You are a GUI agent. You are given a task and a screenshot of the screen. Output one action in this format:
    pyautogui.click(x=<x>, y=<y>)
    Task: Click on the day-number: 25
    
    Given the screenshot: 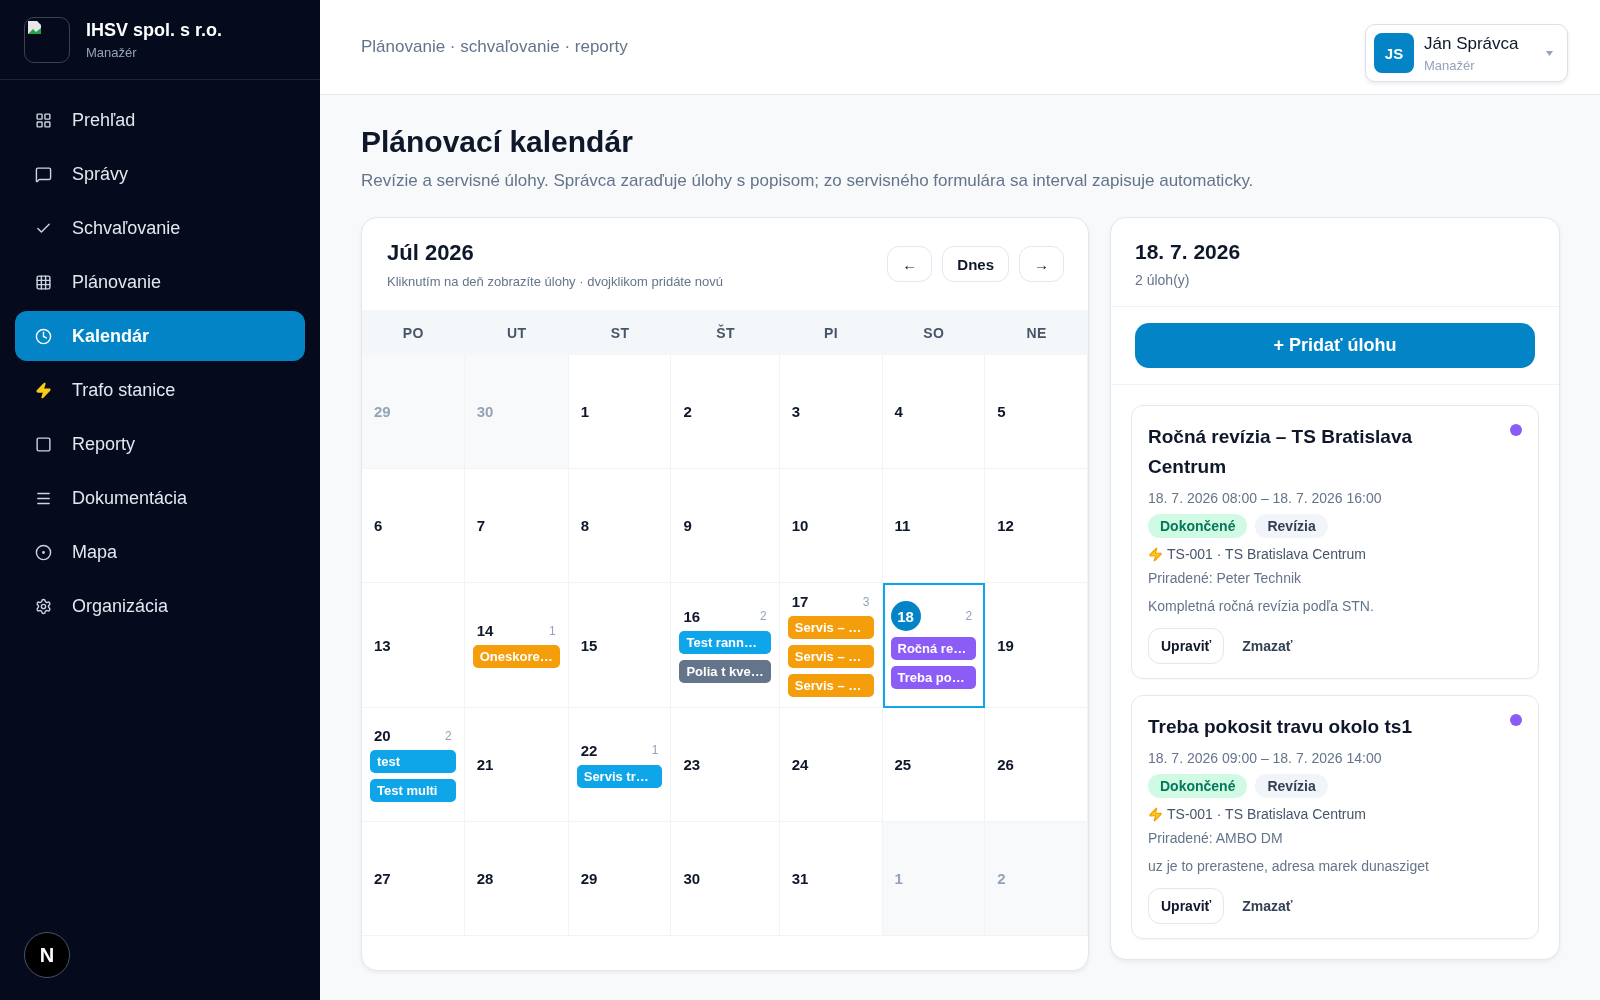 What is the action you would take?
    pyautogui.click(x=903, y=764)
    